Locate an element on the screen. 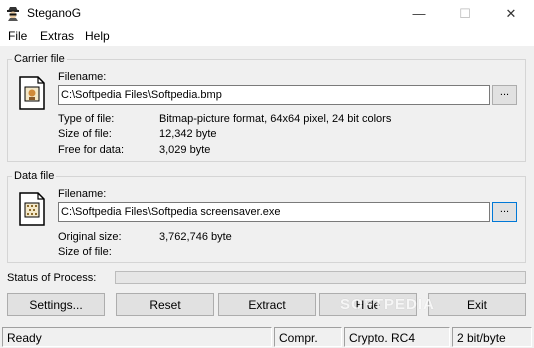 Image resolution: width=534 pixels, height=348 pixels. carrier-filename-input: C:\Softpedia Files\Softpedia.bmp is located at coordinates (274, 95).